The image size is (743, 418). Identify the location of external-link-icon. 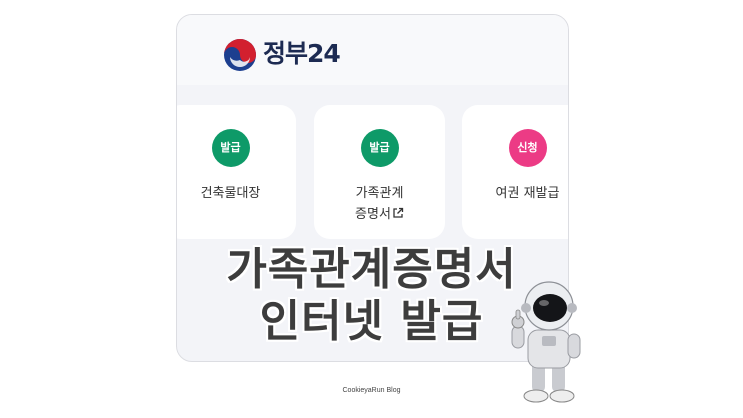
(398, 212).